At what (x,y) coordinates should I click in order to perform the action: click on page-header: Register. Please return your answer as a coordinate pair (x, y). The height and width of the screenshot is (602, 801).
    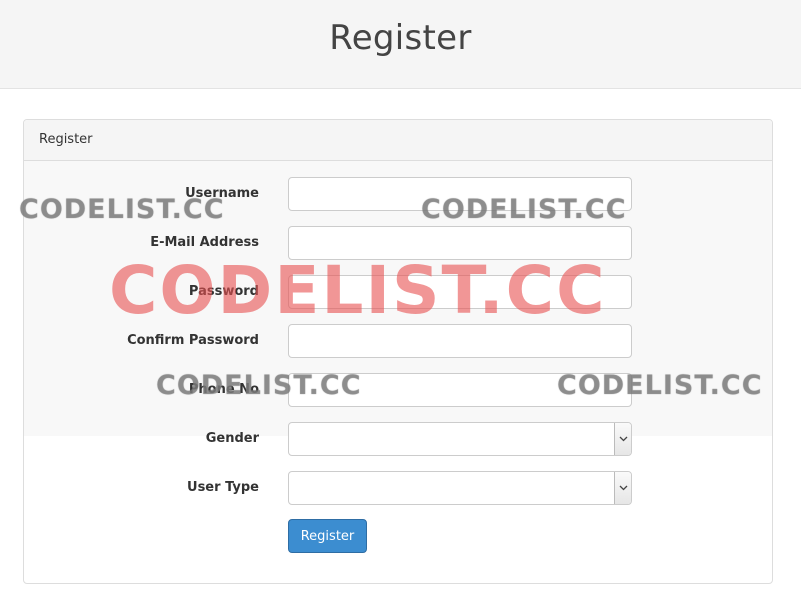
    Looking at the image, I should click on (400, 44).